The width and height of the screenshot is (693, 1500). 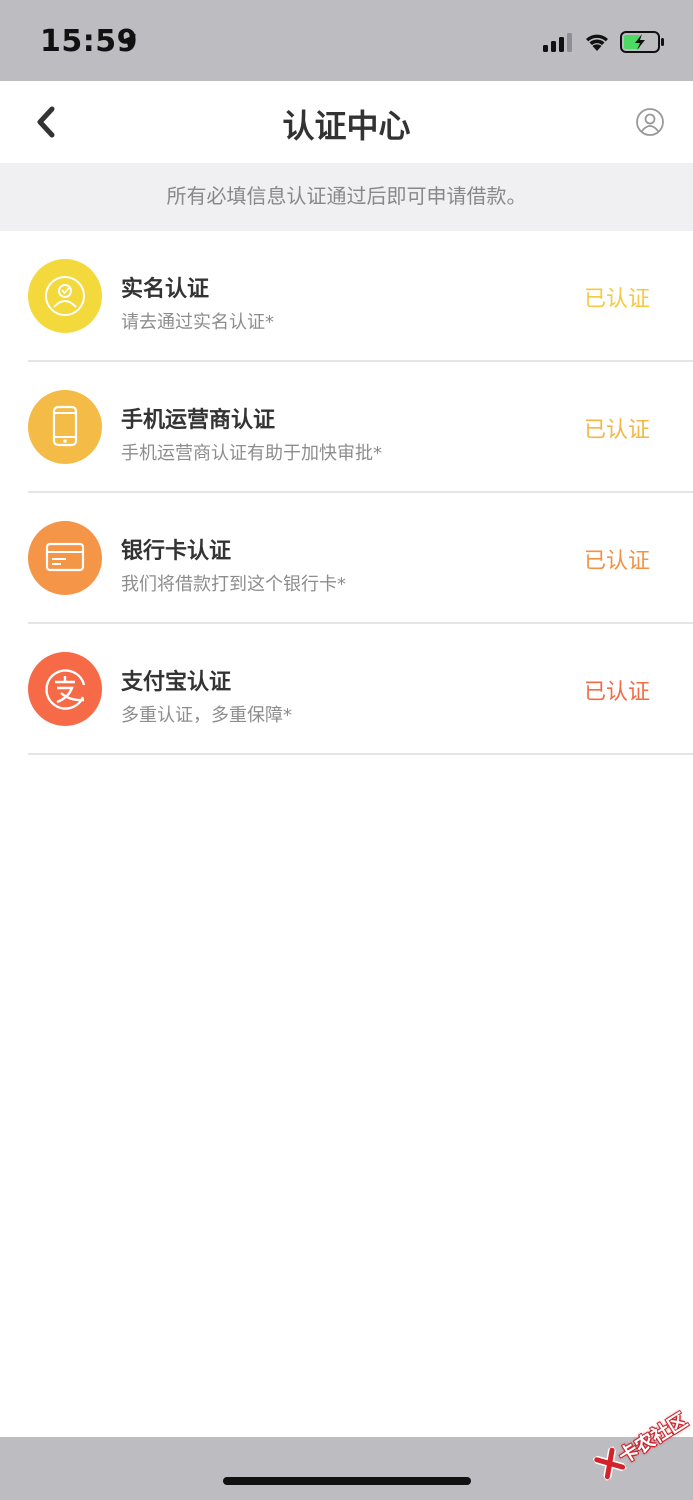 What do you see at coordinates (643, 44) in the screenshot?
I see `battery-charging-icon` at bounding box center [643, 44].